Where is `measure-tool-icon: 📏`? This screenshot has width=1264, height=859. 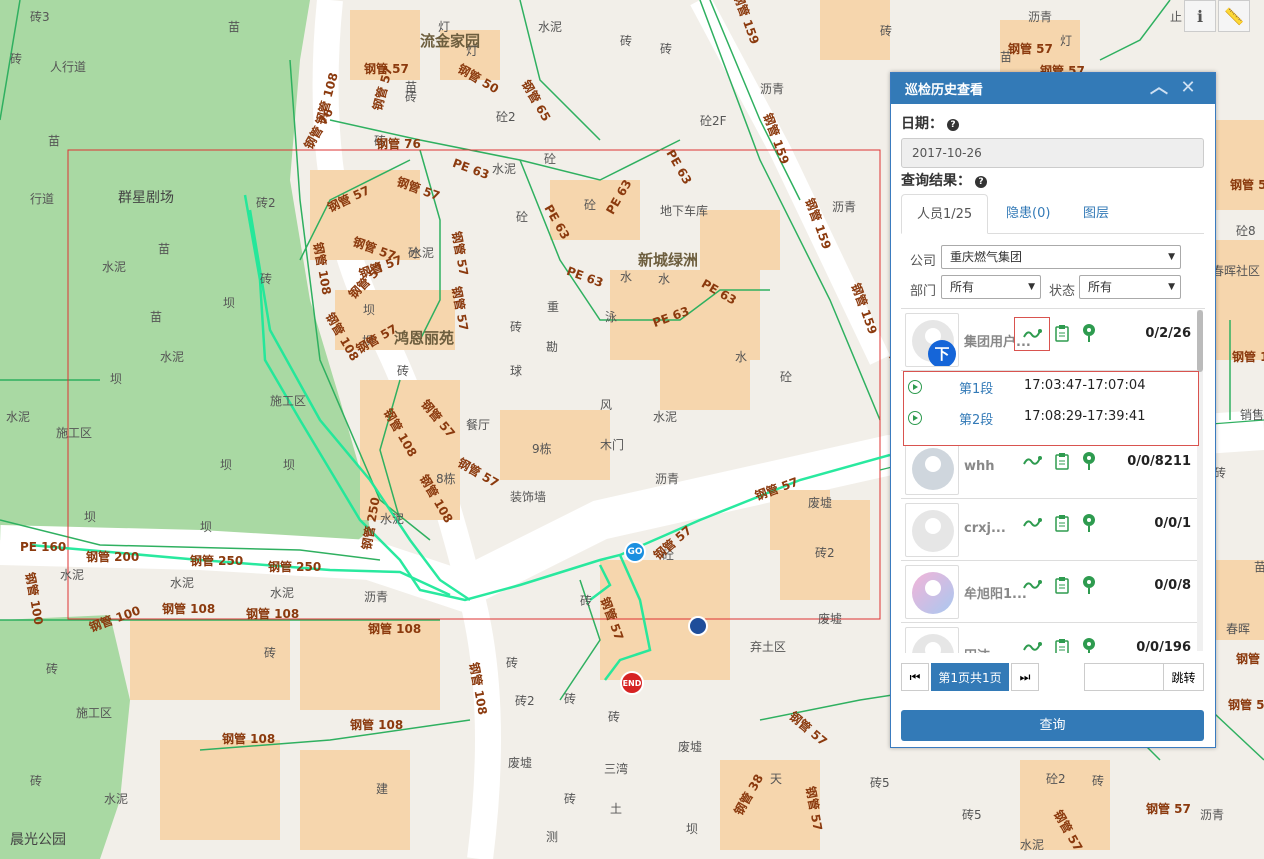 measure-tool-icon: 📏 is located at coordinates (1234, 16).